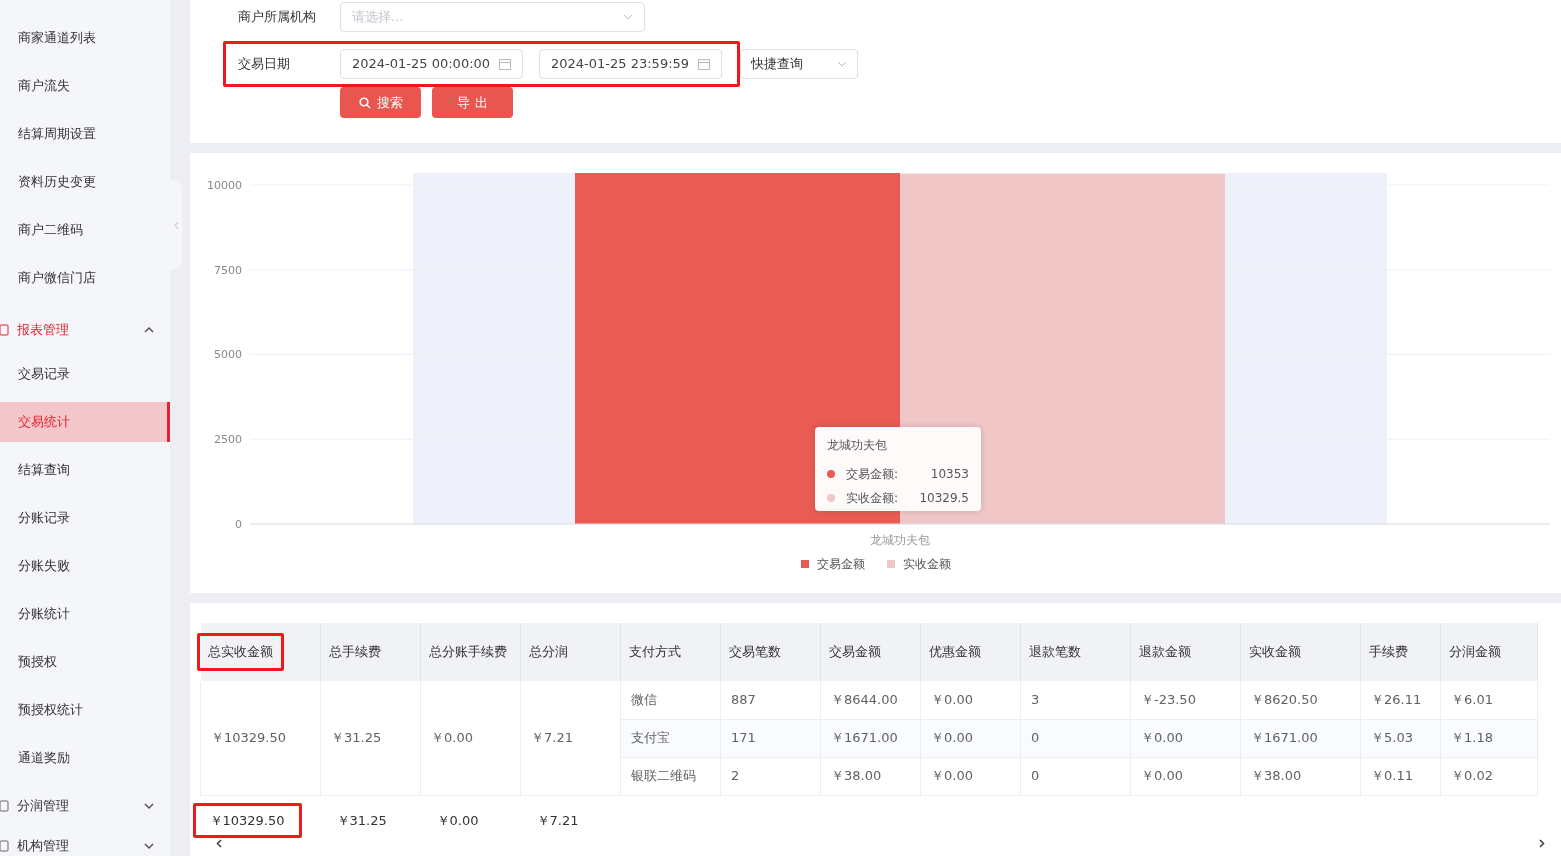 The height and width of the screenshot is (856, 1561). Describe the element at coordinates (1392, 738) in the screenshot. I see `table-cell: ￥5.03` at that location.